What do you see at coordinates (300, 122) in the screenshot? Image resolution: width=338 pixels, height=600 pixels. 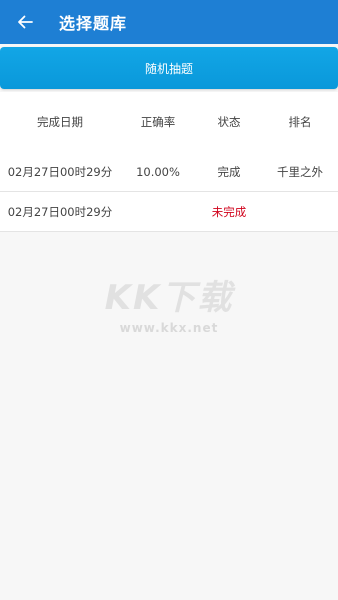 I see `header-rank: 排名` at bounding box center [300, 122].